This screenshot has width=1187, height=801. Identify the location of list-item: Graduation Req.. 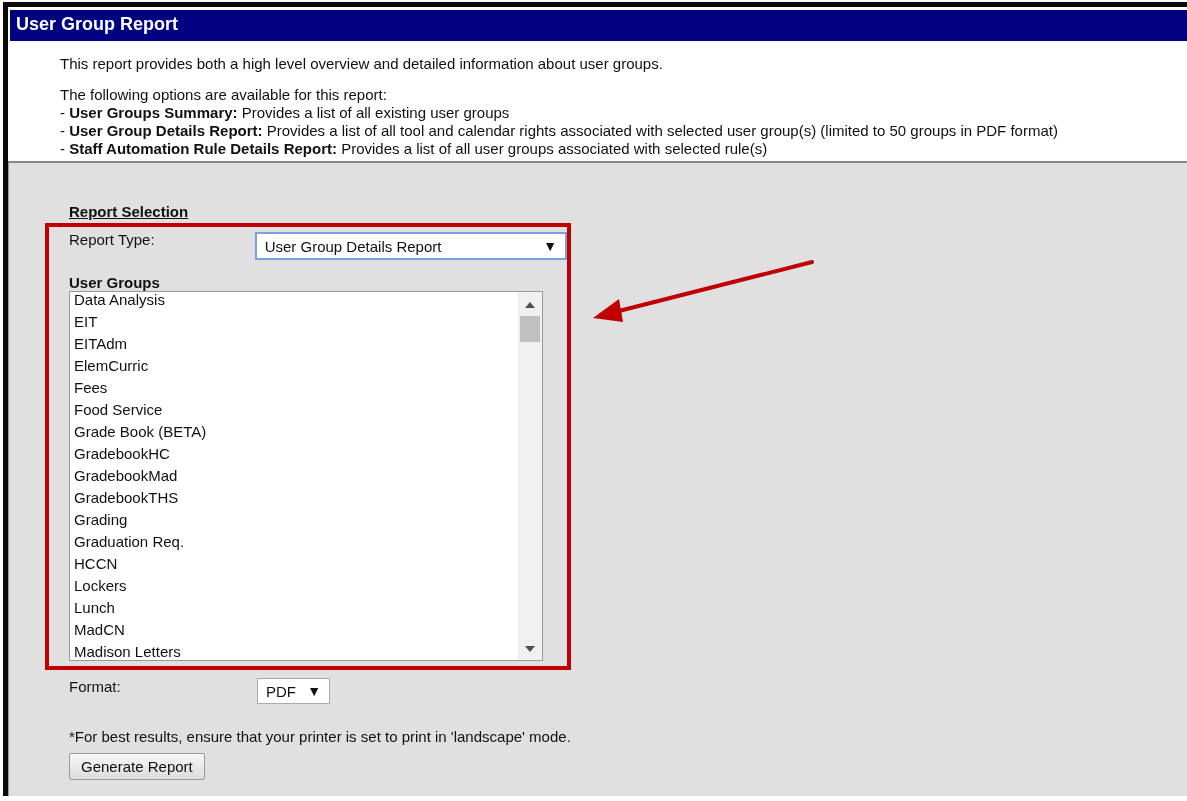
(129, 542).